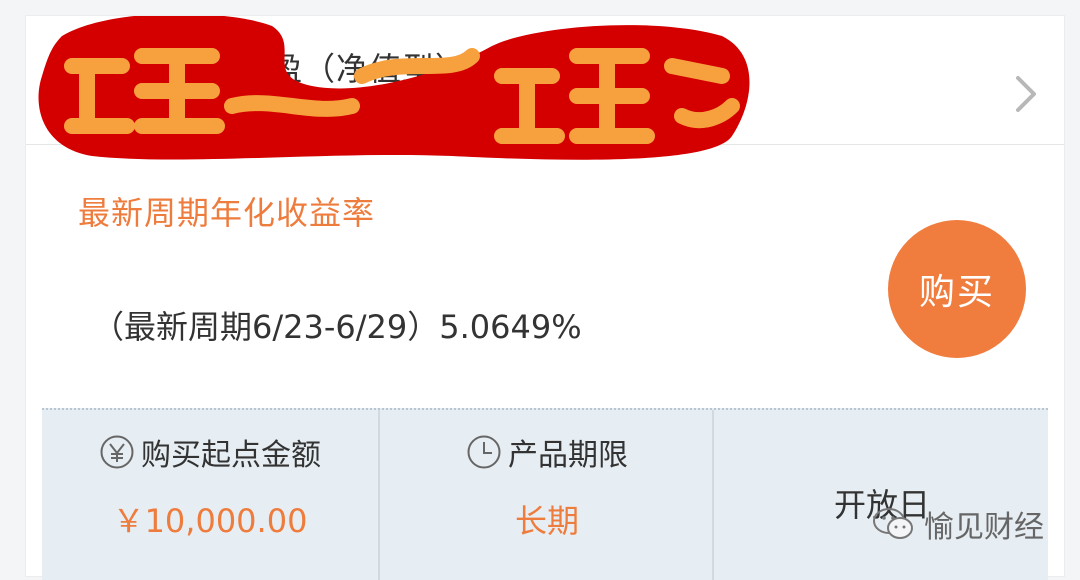 The width and height of the screenshot is (1080, 580). I want to click on watermark-text: 愉见财经, so click(984, 527).